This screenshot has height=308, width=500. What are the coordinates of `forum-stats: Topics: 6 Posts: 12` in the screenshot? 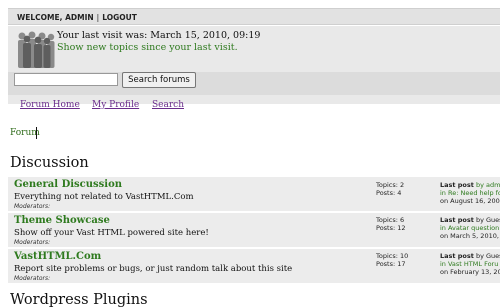 It's located at (391, 224).